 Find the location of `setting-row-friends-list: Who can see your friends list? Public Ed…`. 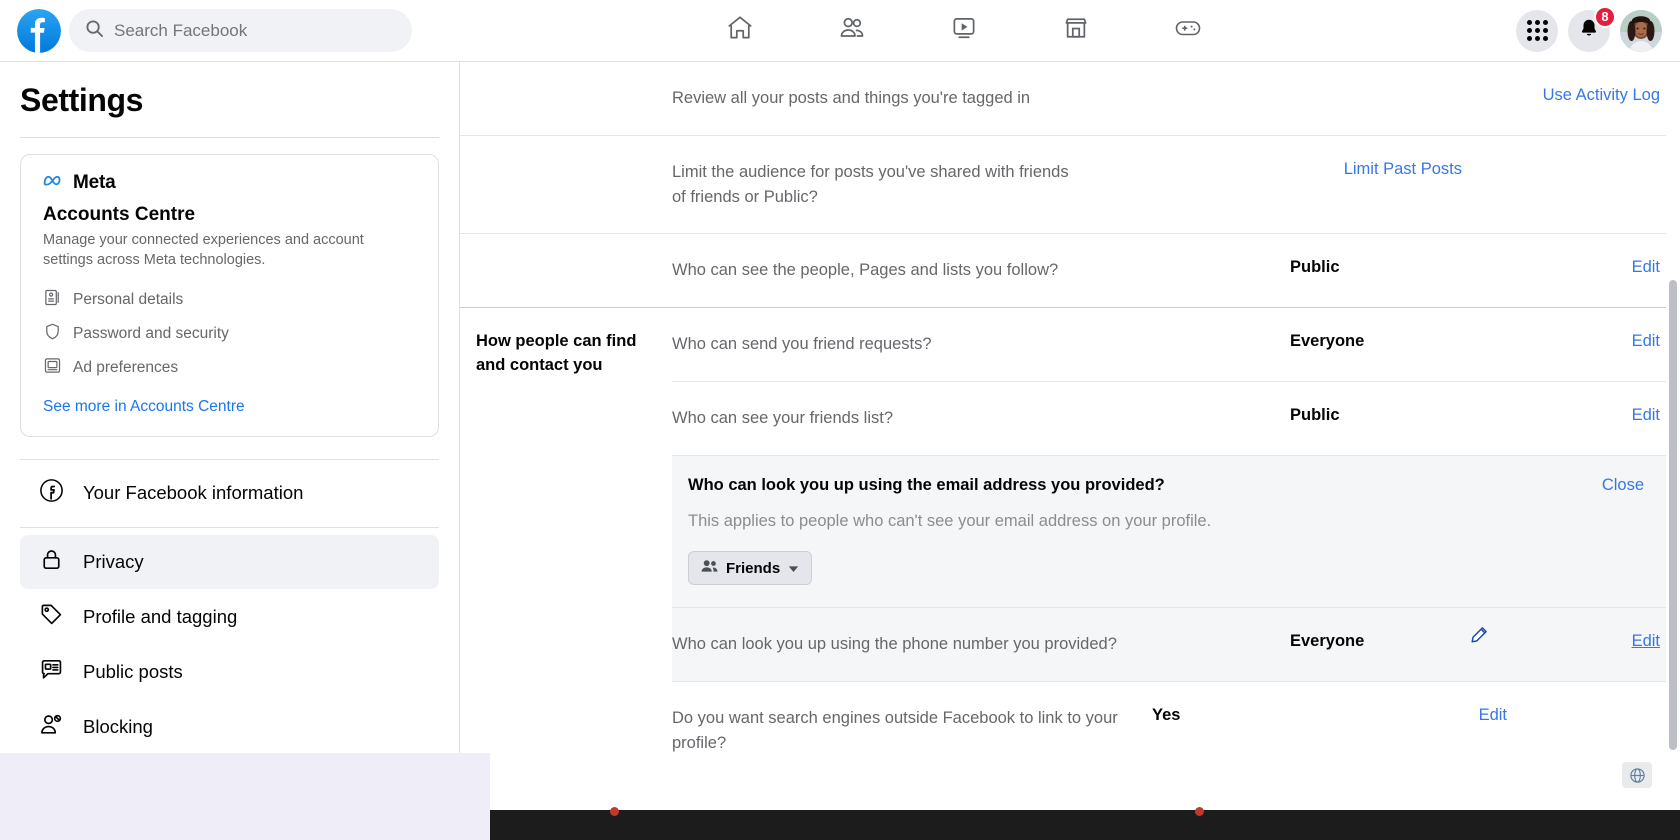

setting-row-friends-list: Who can see your friends list? Public Ed… is located at coordinates (1176, 419).